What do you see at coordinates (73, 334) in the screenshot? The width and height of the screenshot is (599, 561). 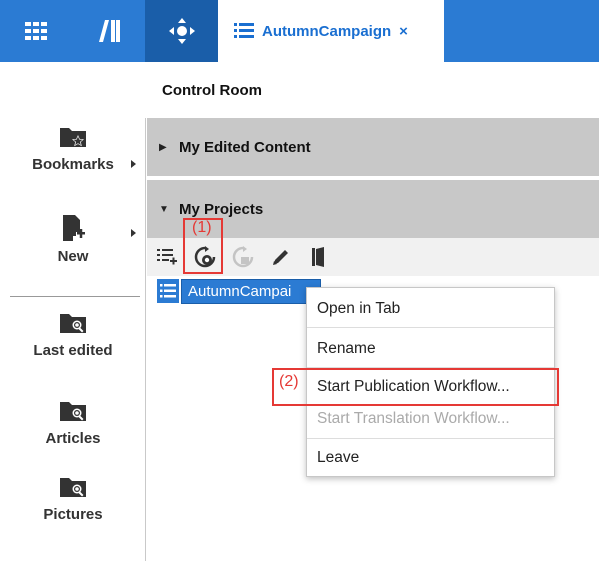 I see `sidebar-item-last-edited: Last edited` at bounding box center [73, 334].